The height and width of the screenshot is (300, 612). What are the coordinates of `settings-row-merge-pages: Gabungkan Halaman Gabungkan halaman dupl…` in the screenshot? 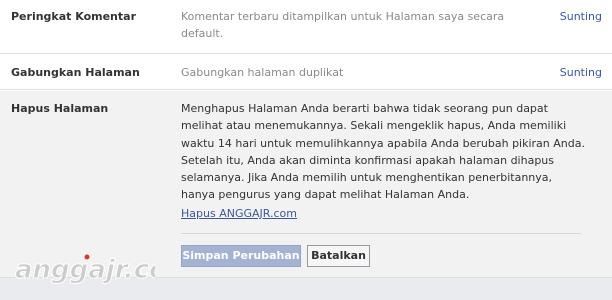 It's located at (306, 72).